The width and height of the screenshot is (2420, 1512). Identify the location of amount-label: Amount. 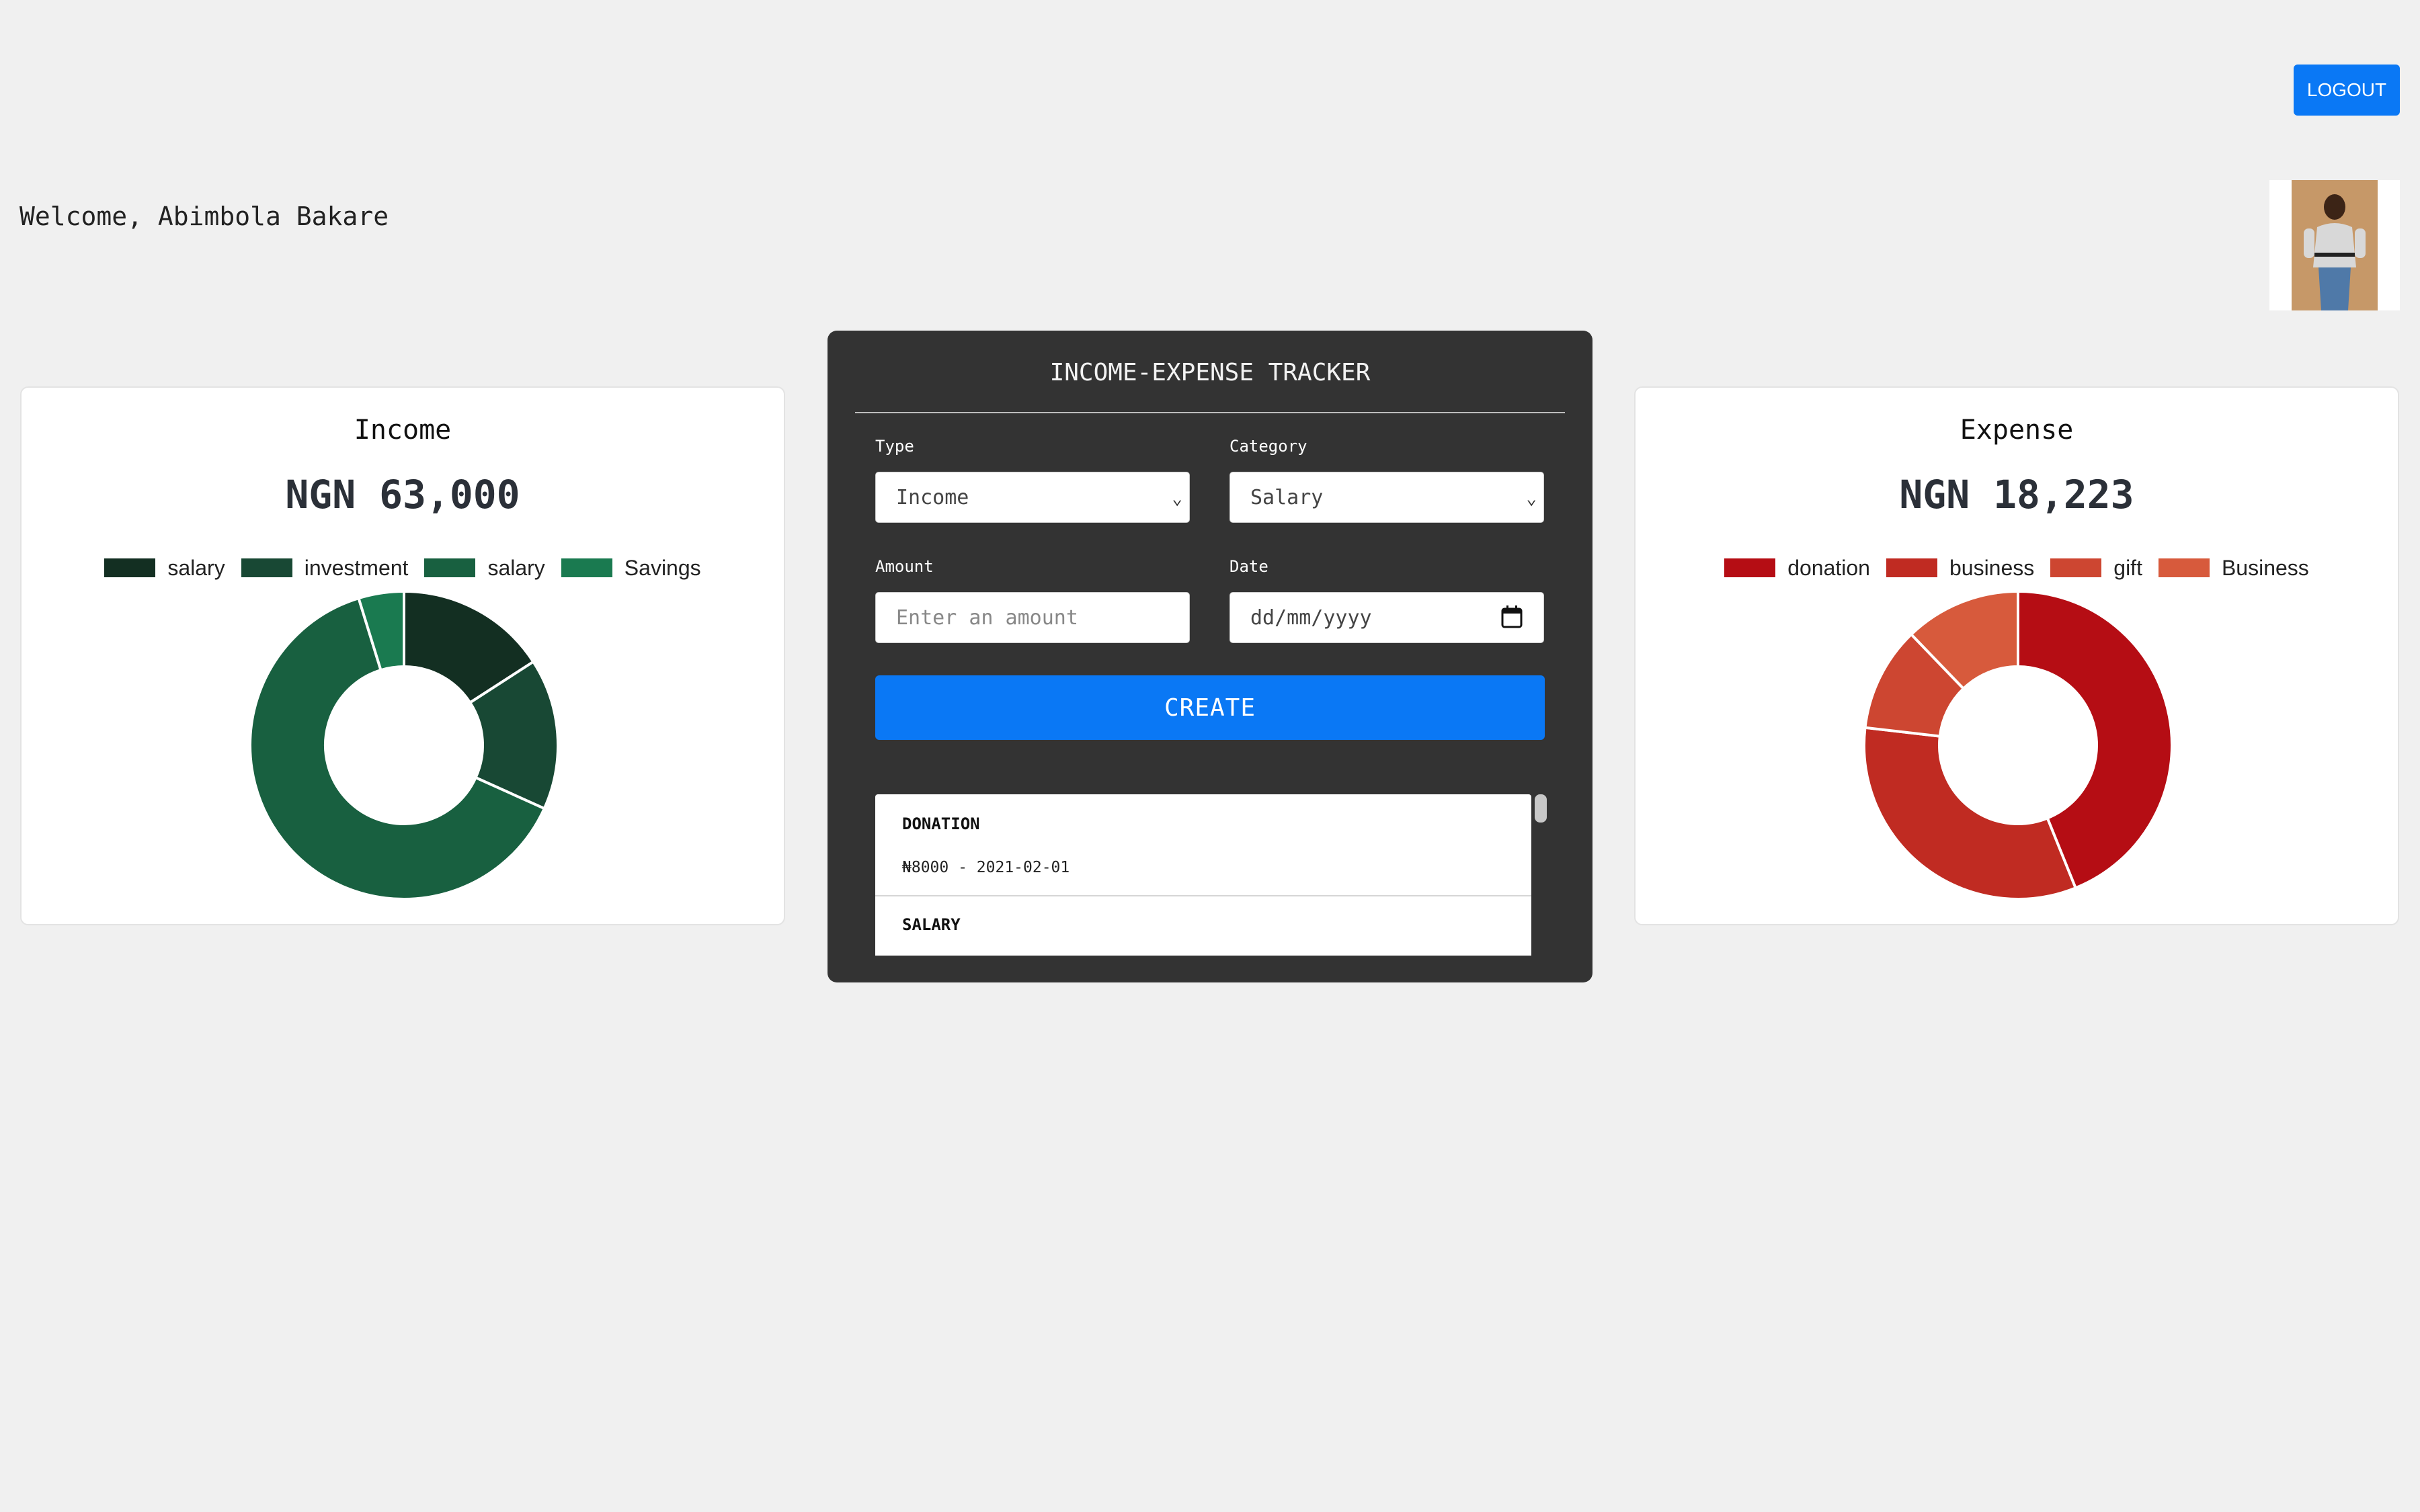
(905, 566).